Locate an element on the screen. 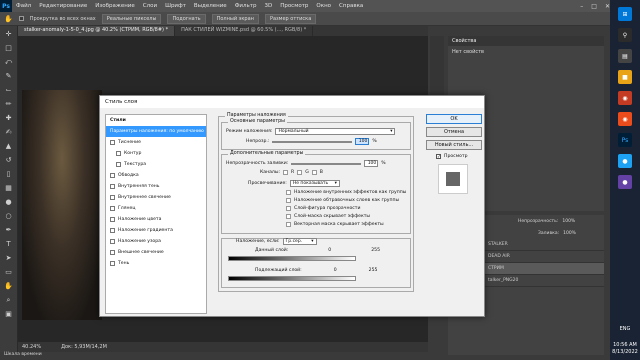  style-item-inner-shadow: Внутренняя тень is located at coordinates (156, 186).